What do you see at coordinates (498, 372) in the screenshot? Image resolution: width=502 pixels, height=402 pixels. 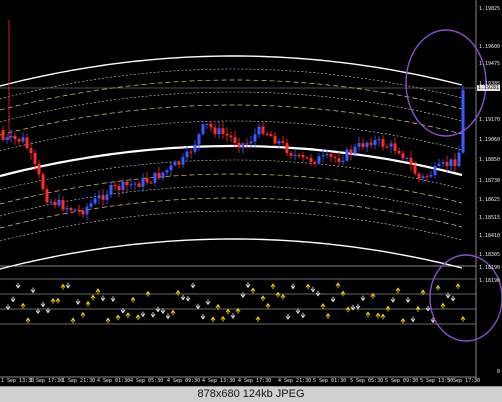 I see `indicator-tick-label: 0` at bounding box center [498, 372].